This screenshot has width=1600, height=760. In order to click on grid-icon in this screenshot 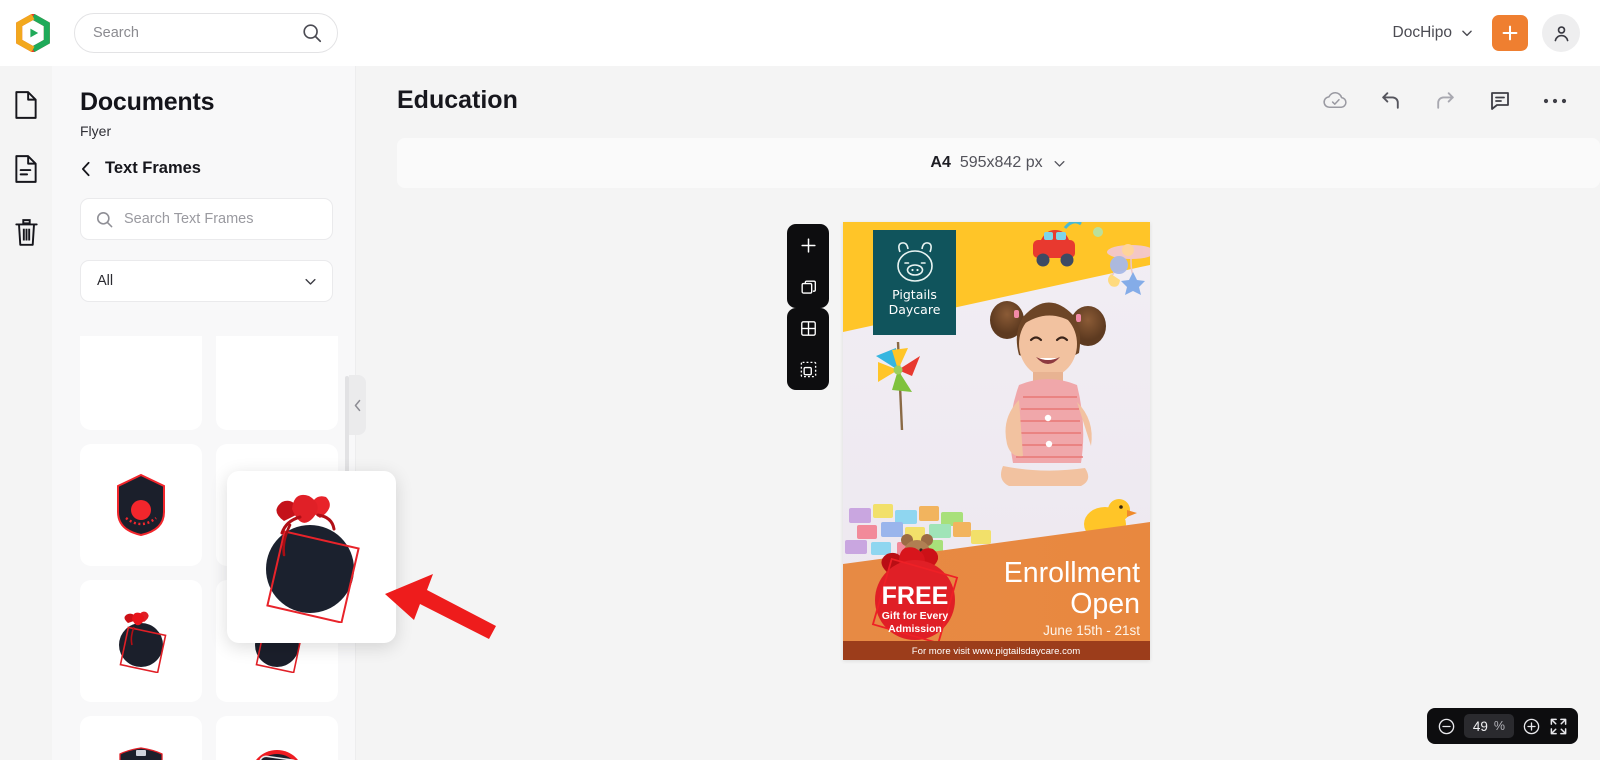, I will do `click(808, 328)`.